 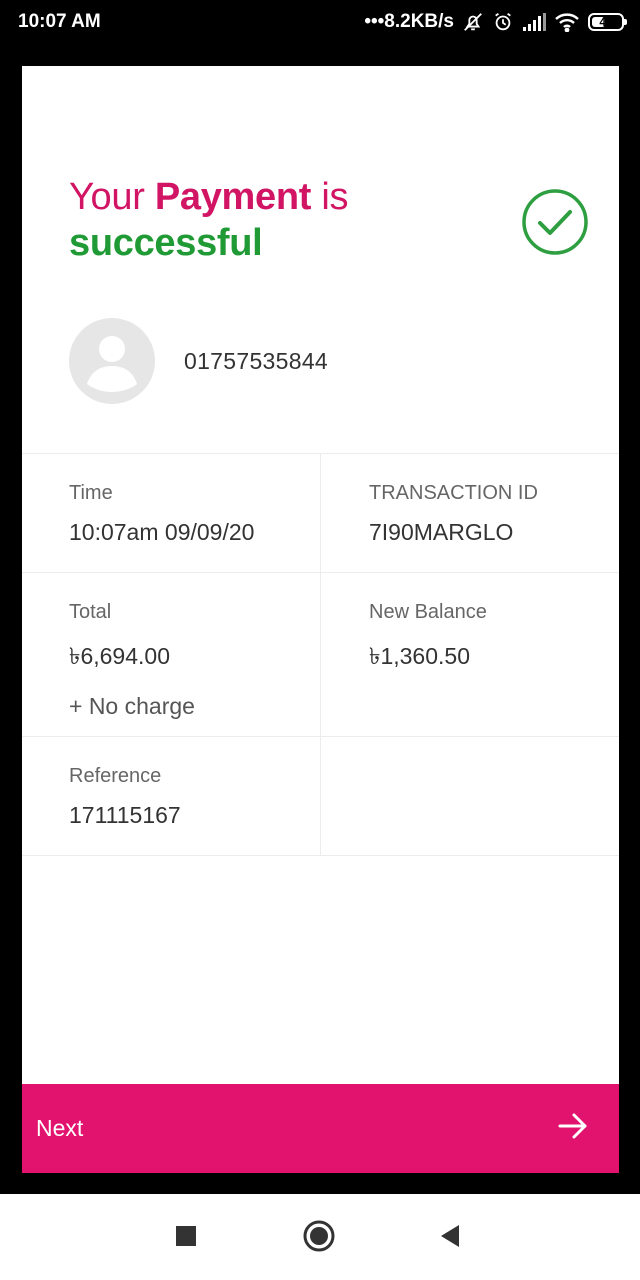 What do you see at coordinates (125, 815) in the screenshot?
I see `reference-value: 171115167` at bounding box center [125, 815].